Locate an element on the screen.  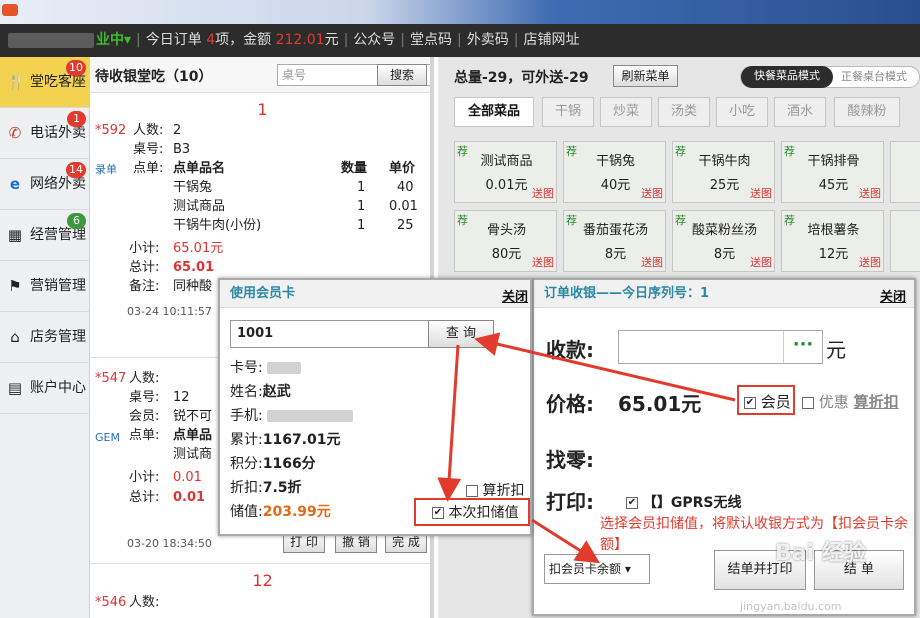
watermark-logo: Bai 经验 is located at coordinates (820, 553).